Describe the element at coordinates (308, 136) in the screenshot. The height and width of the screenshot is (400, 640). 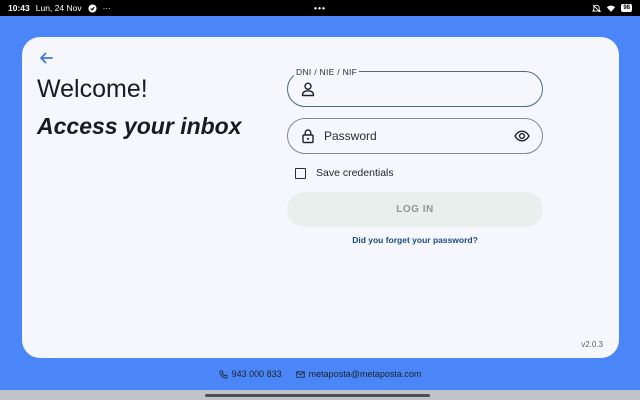
I see `lock-icon` at that location.